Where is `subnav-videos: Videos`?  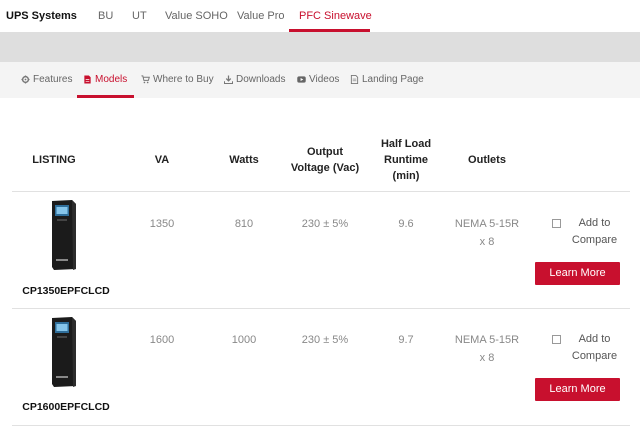 subnav-videos: Videos is located at coordinates (318, 79).